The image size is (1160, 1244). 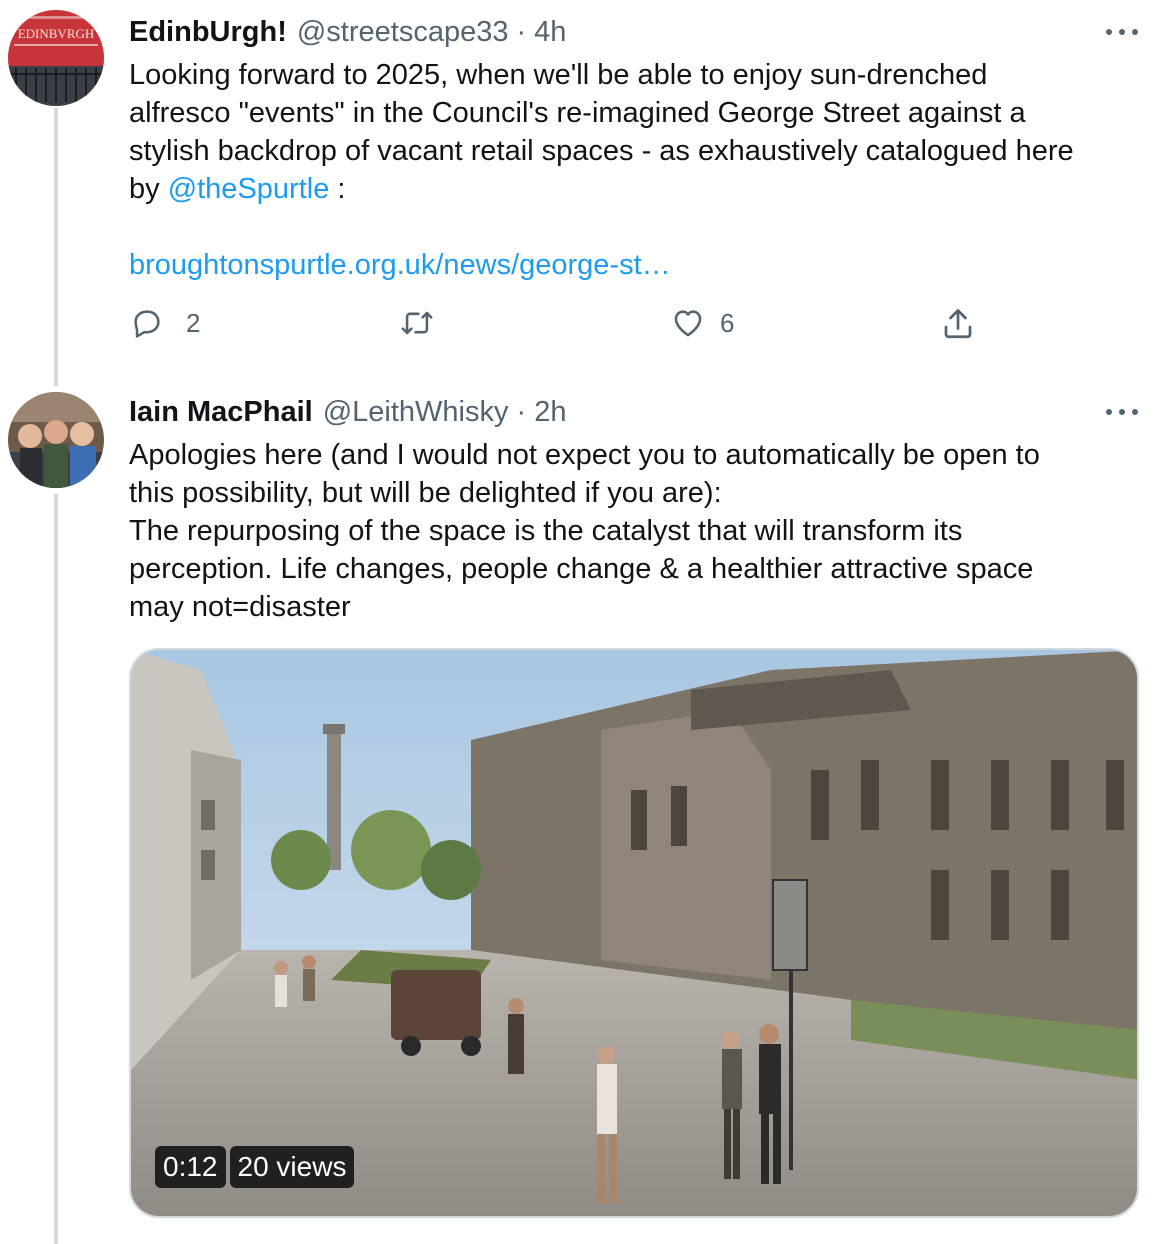 I want to click on avatar: EDINBVRGH, so click(x=56, y=58).